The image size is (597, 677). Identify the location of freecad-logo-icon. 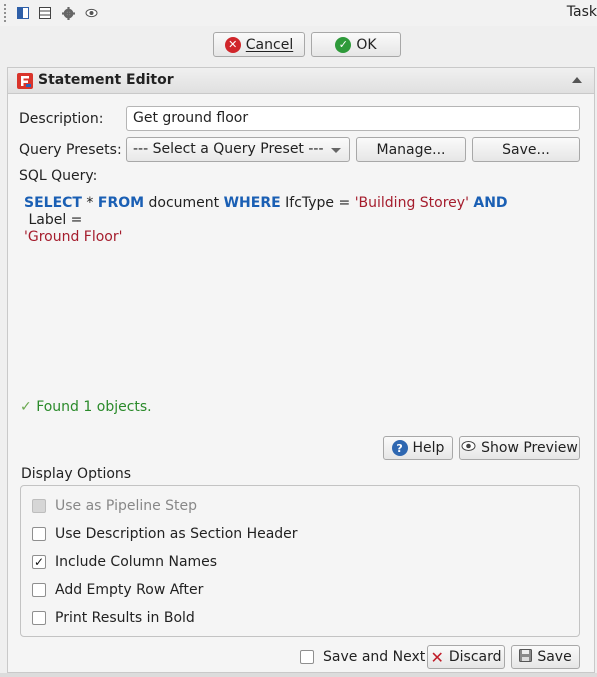
(25, 81).